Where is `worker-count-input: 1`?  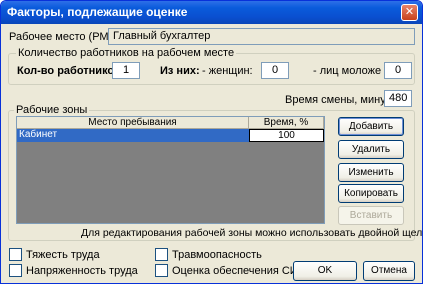
worker-count-input: 1 is located at coordinates (126, 70).